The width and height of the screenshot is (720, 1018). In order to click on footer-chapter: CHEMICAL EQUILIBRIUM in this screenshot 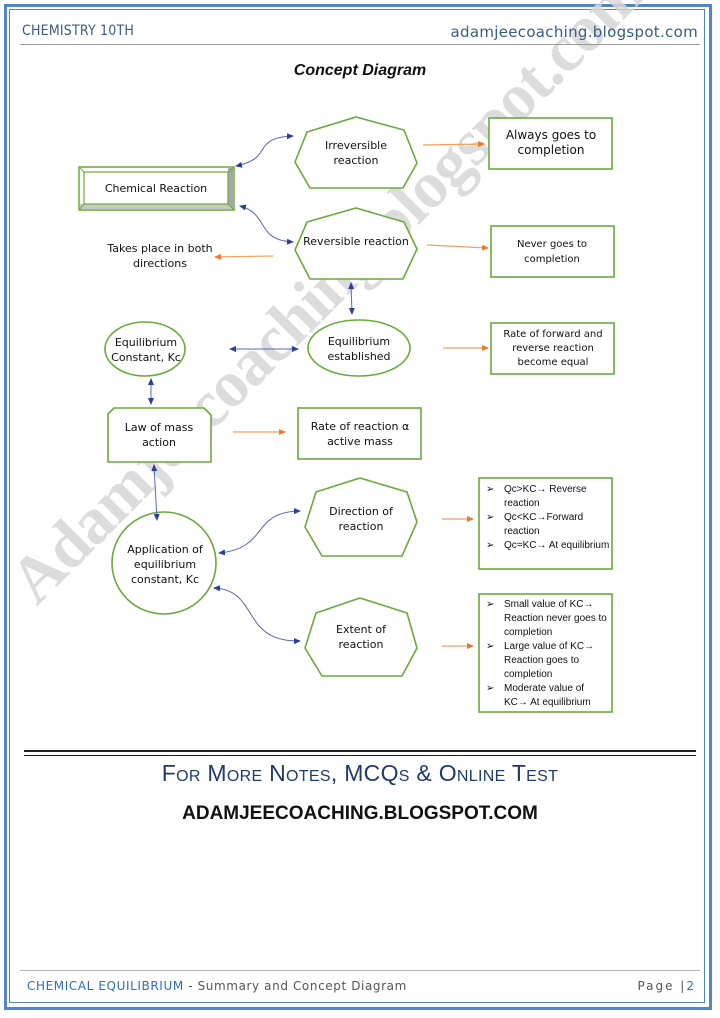, I will do `click(105, 986)`.